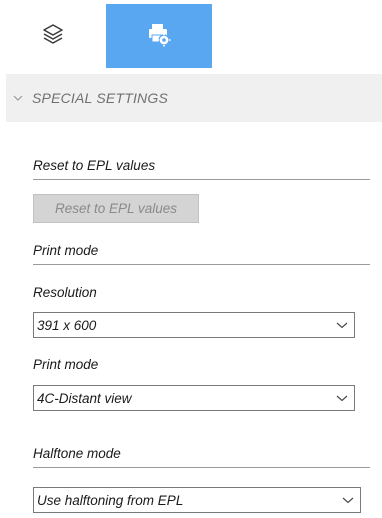 This screenshot has width=382, height=518. I want to click on resolution-select: 391 x 600, so click(194, 325).